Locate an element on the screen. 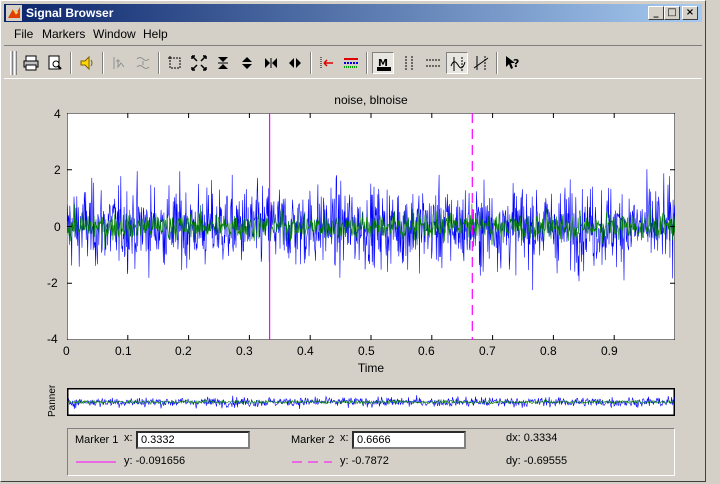 This screenshot has width=720, height=484. matlab-icon is located at coordinates (14, 13).